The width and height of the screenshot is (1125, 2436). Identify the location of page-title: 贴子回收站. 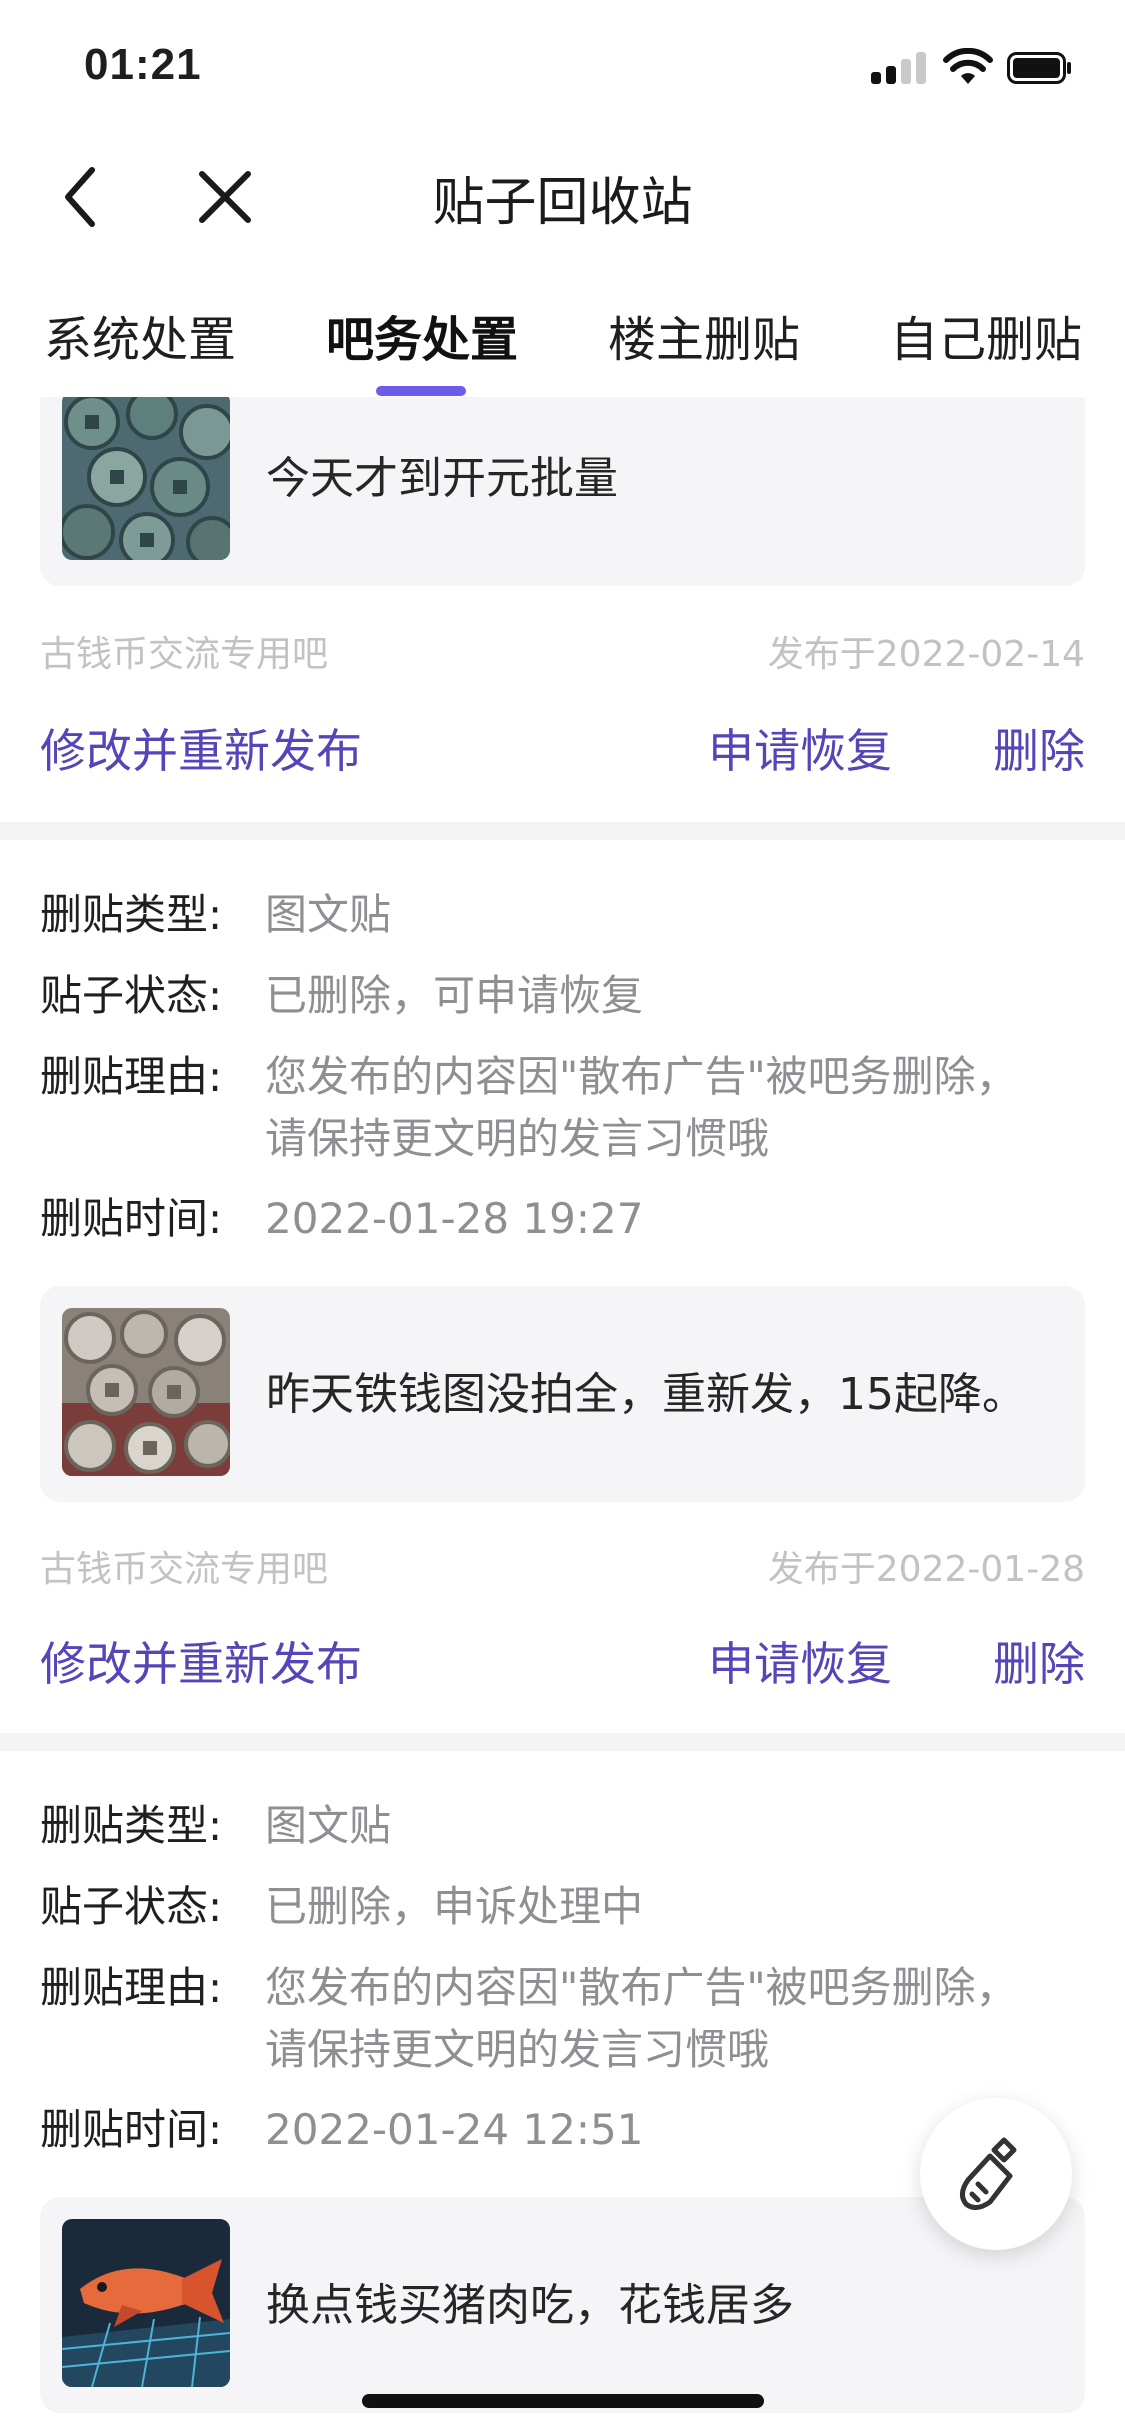
(562, 203).